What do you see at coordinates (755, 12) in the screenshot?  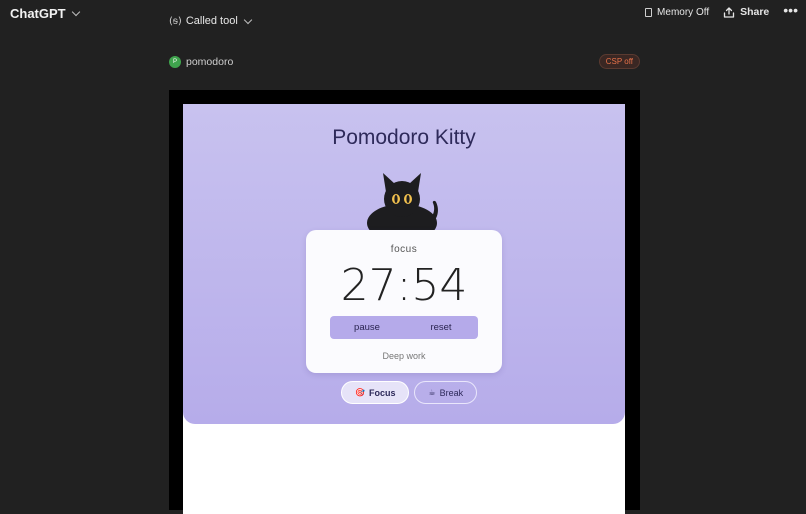 I see `share-label: Share` at bounding box center [755, 12].